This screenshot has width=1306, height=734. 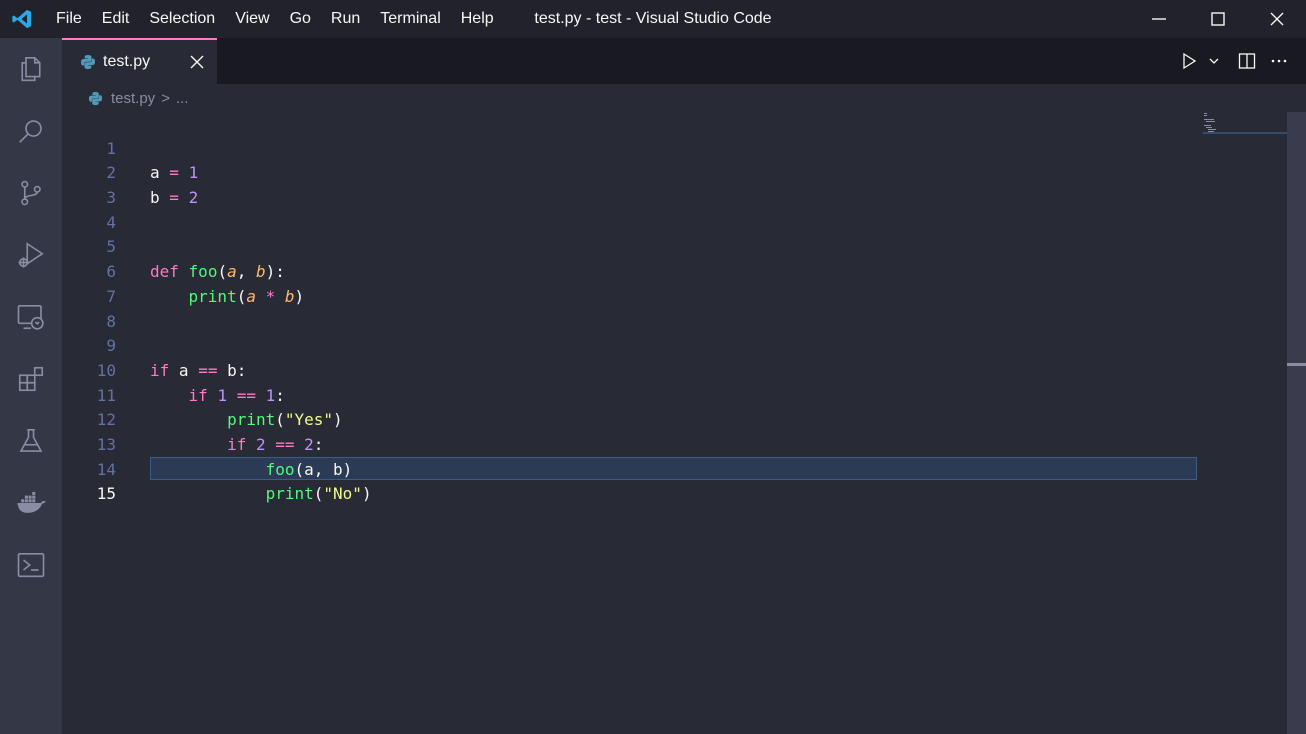 What do you see at coordinates (684, 61) in the screenshot?
I see `editor-tab-bar: test.py` at bounding box center [684, 61].